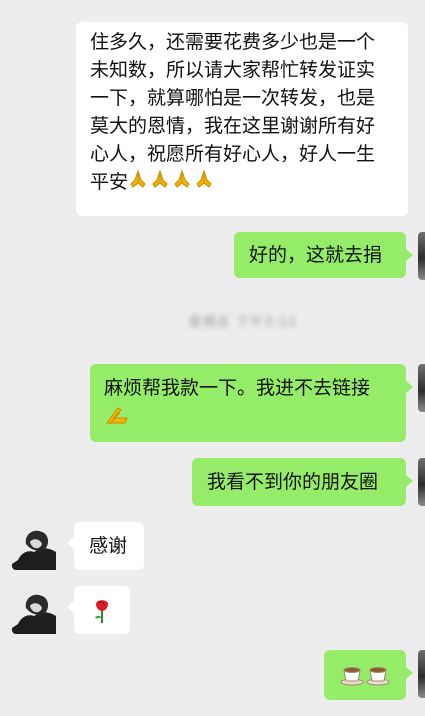  I want to click on message-bubble-outgoing: 我看不到你的朋友圈, so click(302, 482).